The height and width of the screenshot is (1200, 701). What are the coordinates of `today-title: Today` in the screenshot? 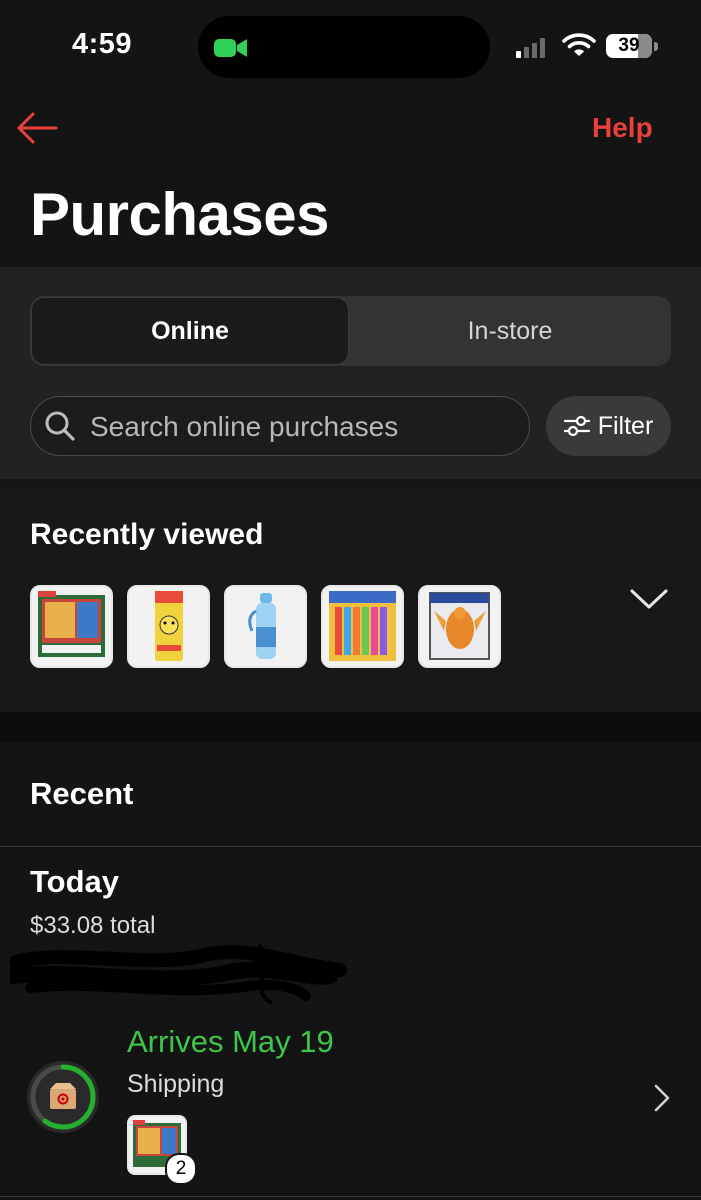 It's located at (74, 881).